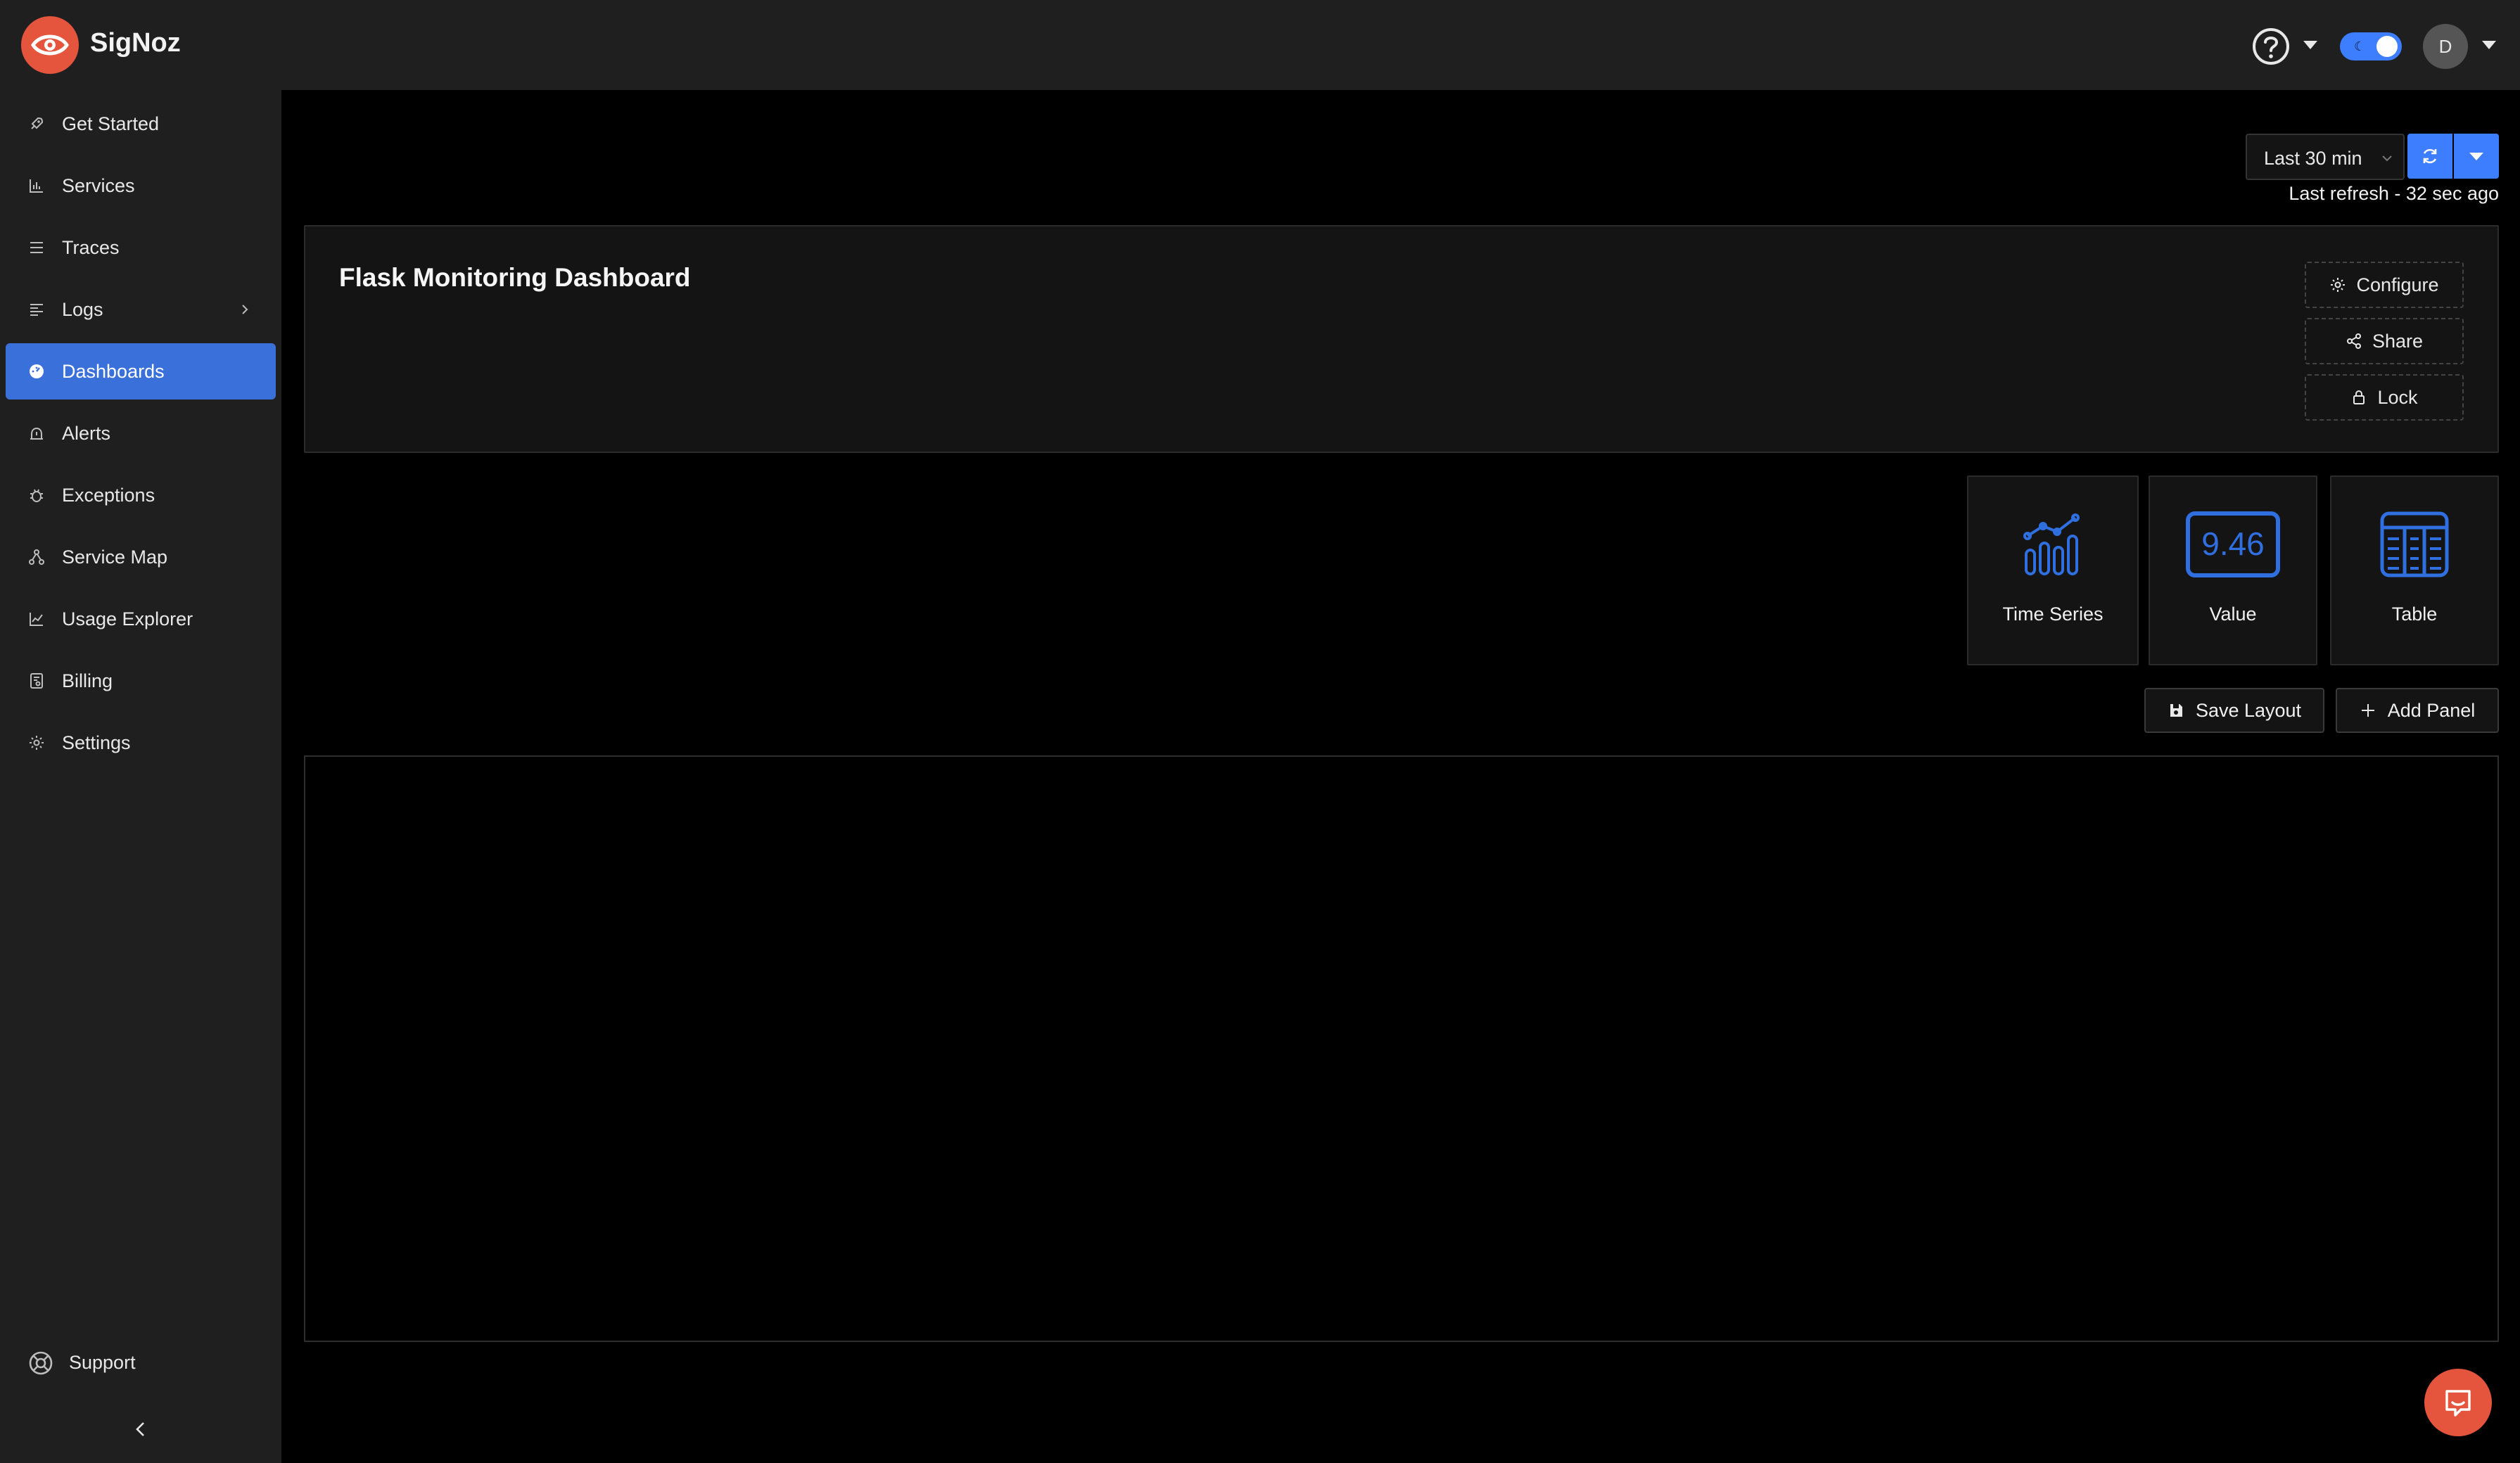 The height and width of the screenshot is (1463, 2520). Describe the element at coordinates (141, 1363) in the screenshot. I see `support-link: Support` at that location.